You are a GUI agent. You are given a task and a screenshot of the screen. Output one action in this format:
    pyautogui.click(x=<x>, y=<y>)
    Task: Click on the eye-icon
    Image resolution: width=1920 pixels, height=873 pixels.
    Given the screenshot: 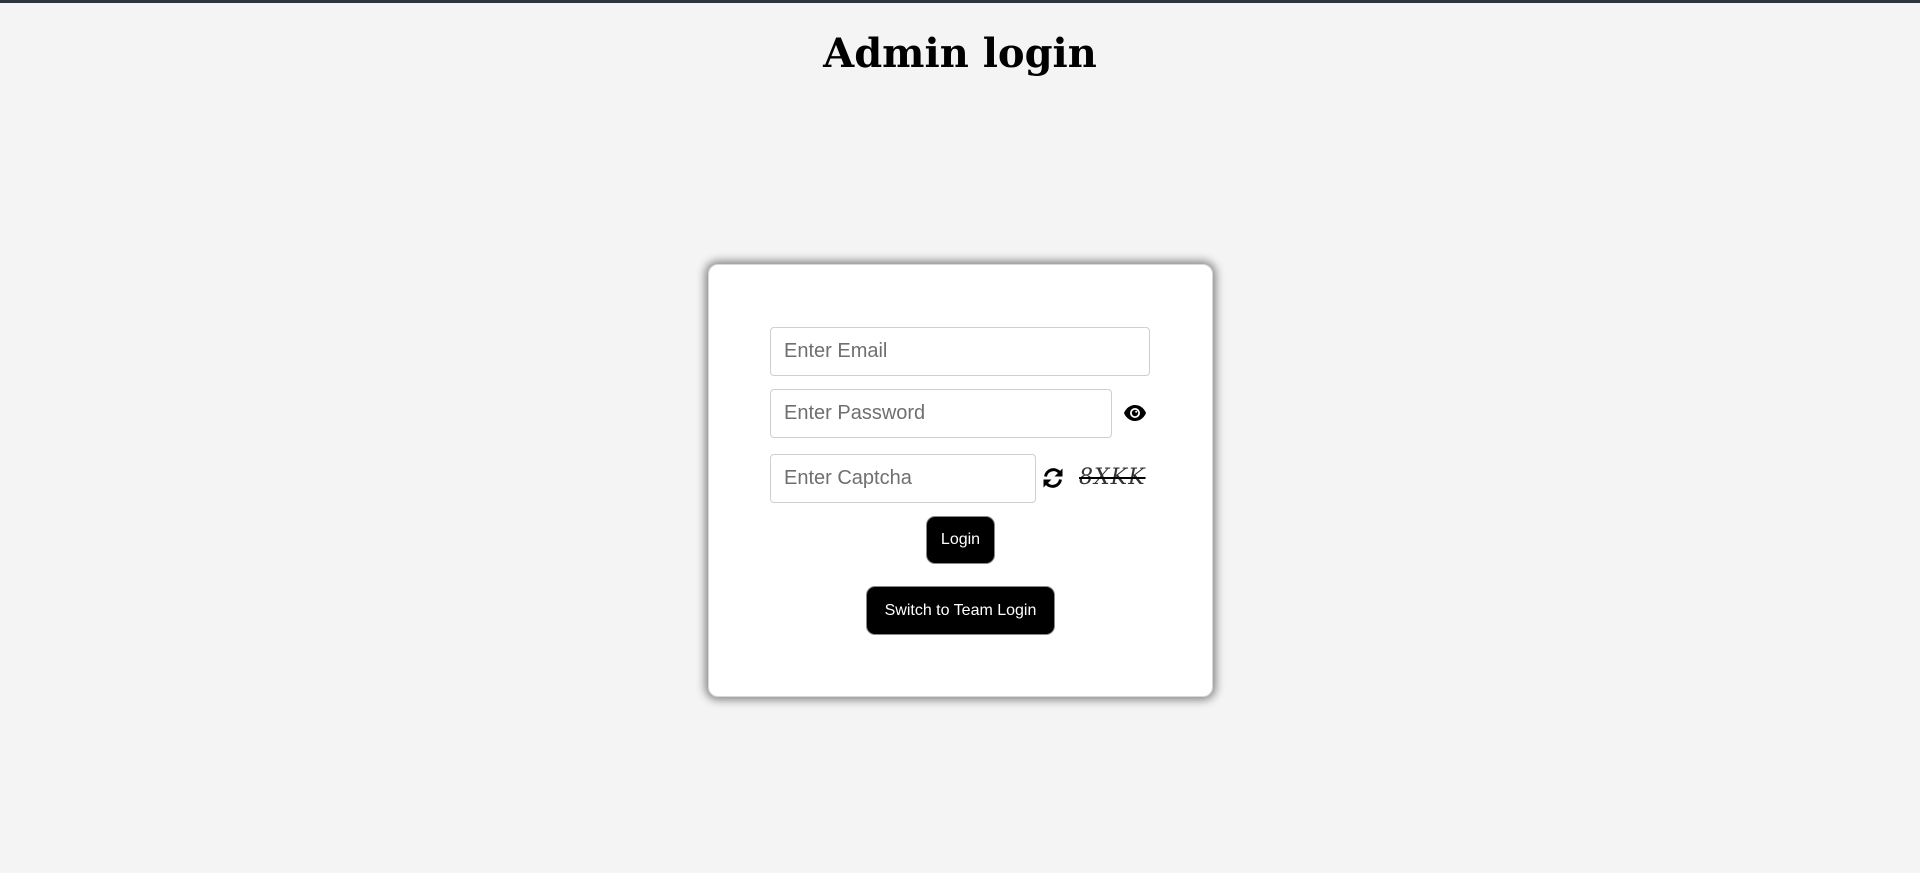 What is the action you would take?
    pyautogui.click(x=1135, y=413)
    